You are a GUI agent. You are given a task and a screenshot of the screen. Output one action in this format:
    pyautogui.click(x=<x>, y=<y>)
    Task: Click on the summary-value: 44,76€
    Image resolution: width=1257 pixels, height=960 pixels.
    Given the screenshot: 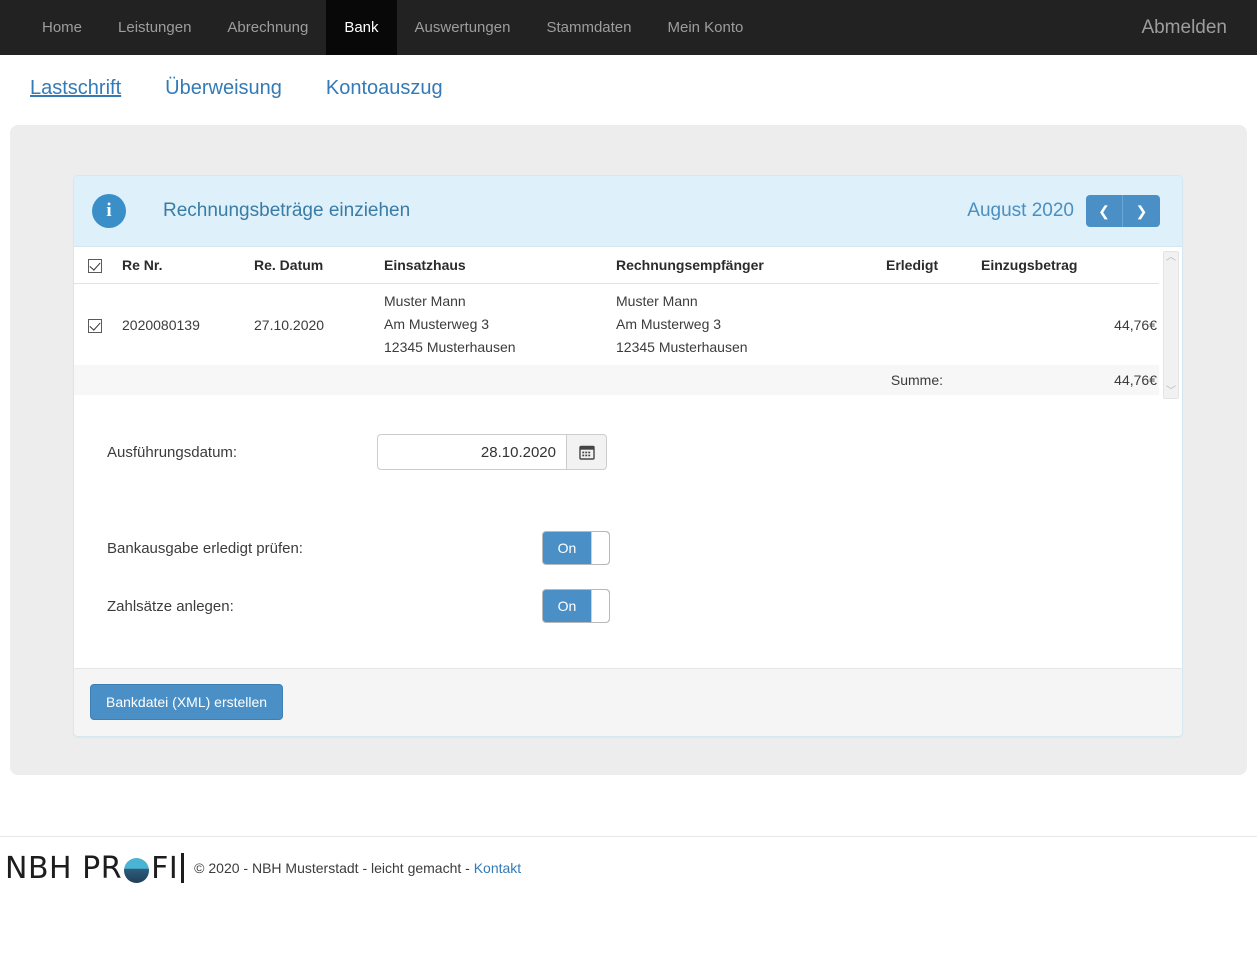 What is the action you would take?
    pyautogui.click(x=1070, y=380)
    